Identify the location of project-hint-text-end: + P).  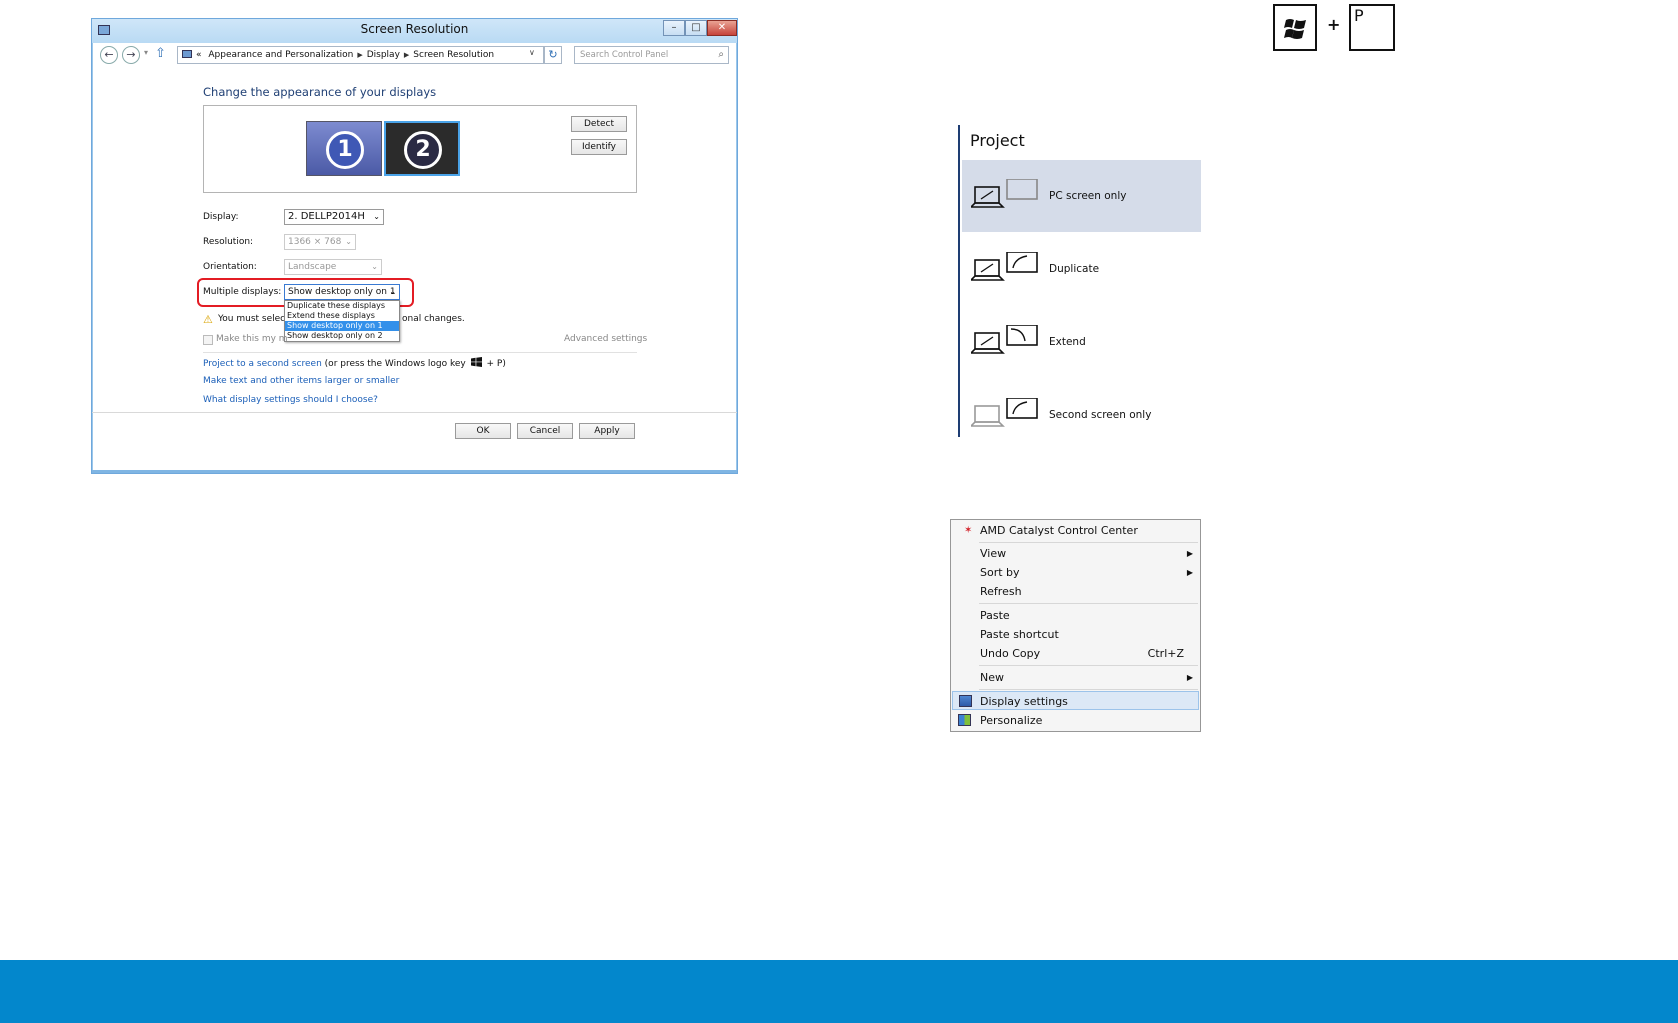
(494, 364).